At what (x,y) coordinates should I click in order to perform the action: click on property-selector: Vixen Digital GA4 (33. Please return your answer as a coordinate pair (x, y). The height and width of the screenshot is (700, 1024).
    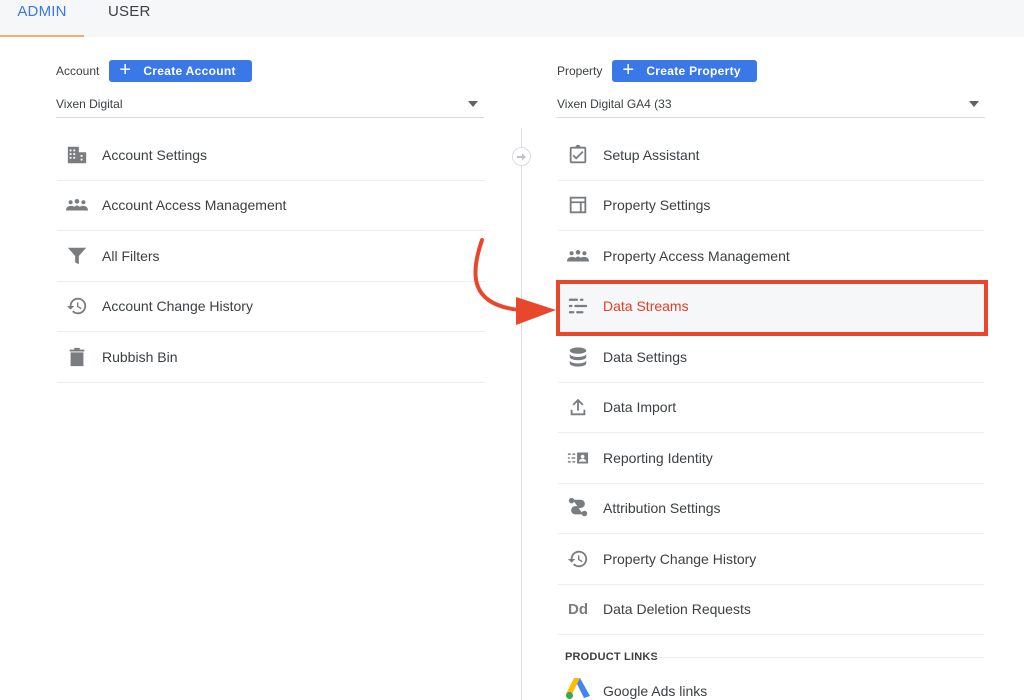
    Looking at the image, I should click on (771, 104).